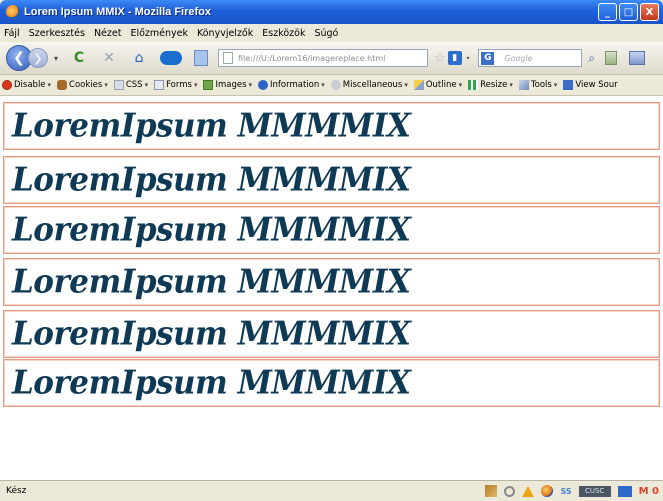  Describe the element at coordinates (372, 85) in the screenshot. I see `dev-miscellaneous-label: Miscellaneous` at that location.